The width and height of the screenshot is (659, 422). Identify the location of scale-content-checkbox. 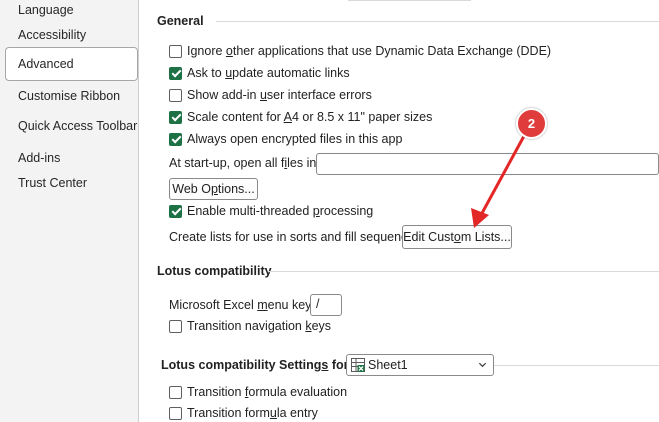
(175, 117).